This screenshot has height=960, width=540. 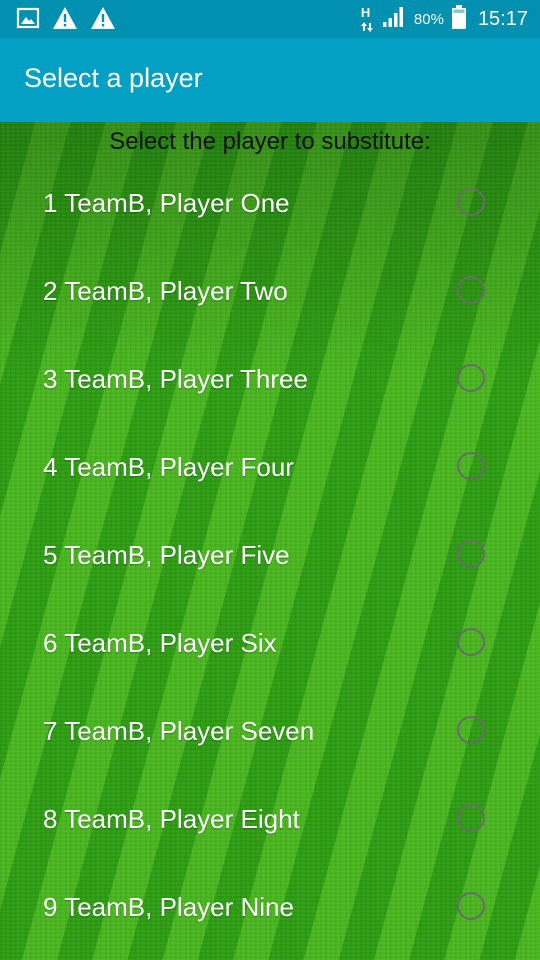 I want to click on player-option-6: 6 TeamB, Player Six, so click(x=270, y=644).